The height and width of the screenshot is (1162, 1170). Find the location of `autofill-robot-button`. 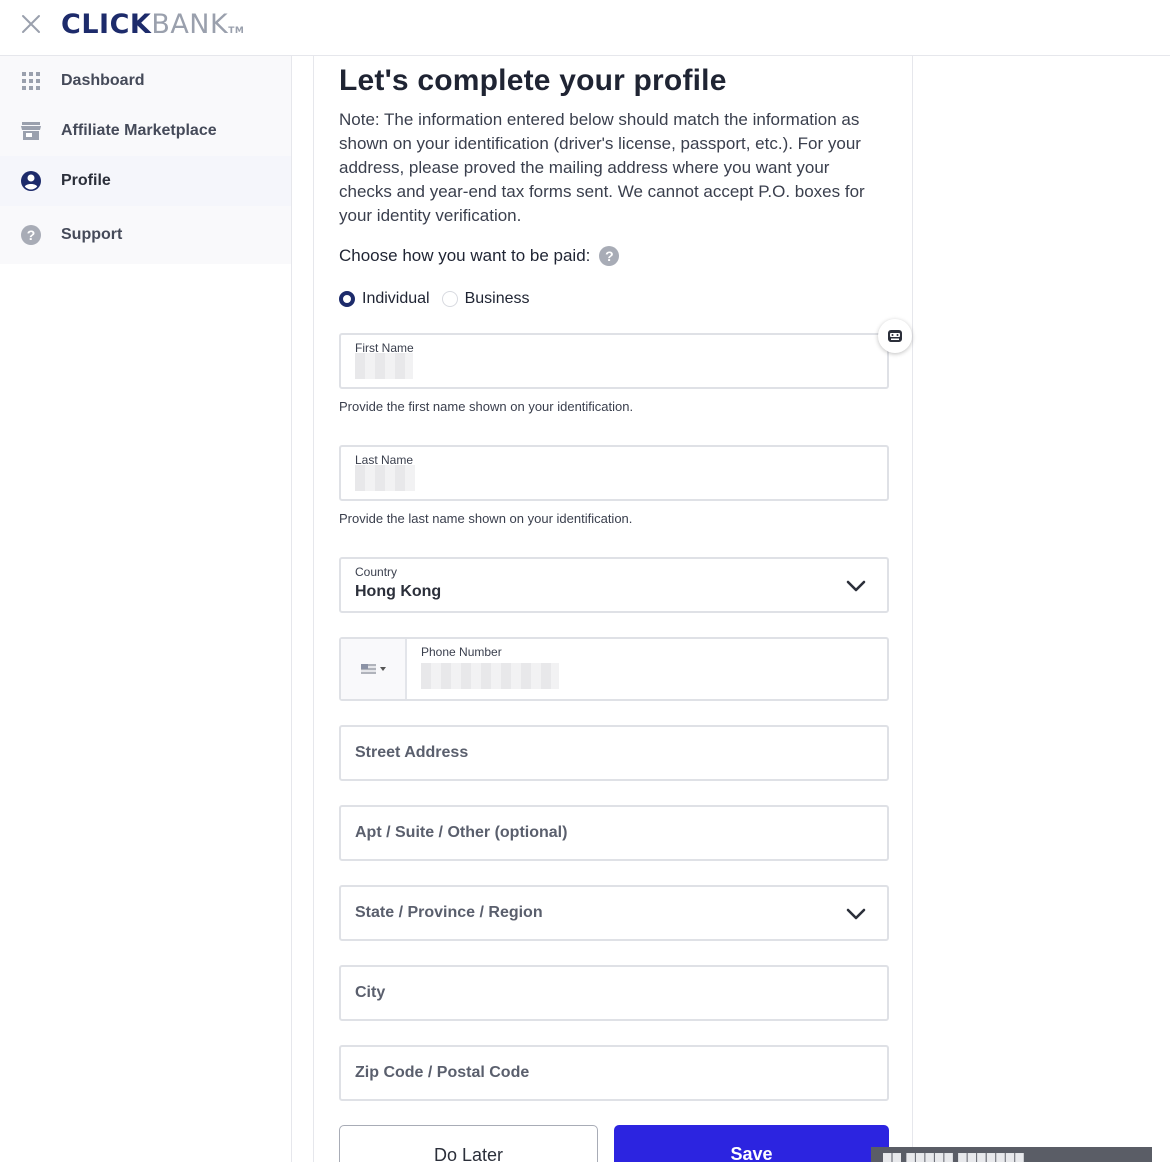

autofill-robot-button is located at coordinates (895, 336).